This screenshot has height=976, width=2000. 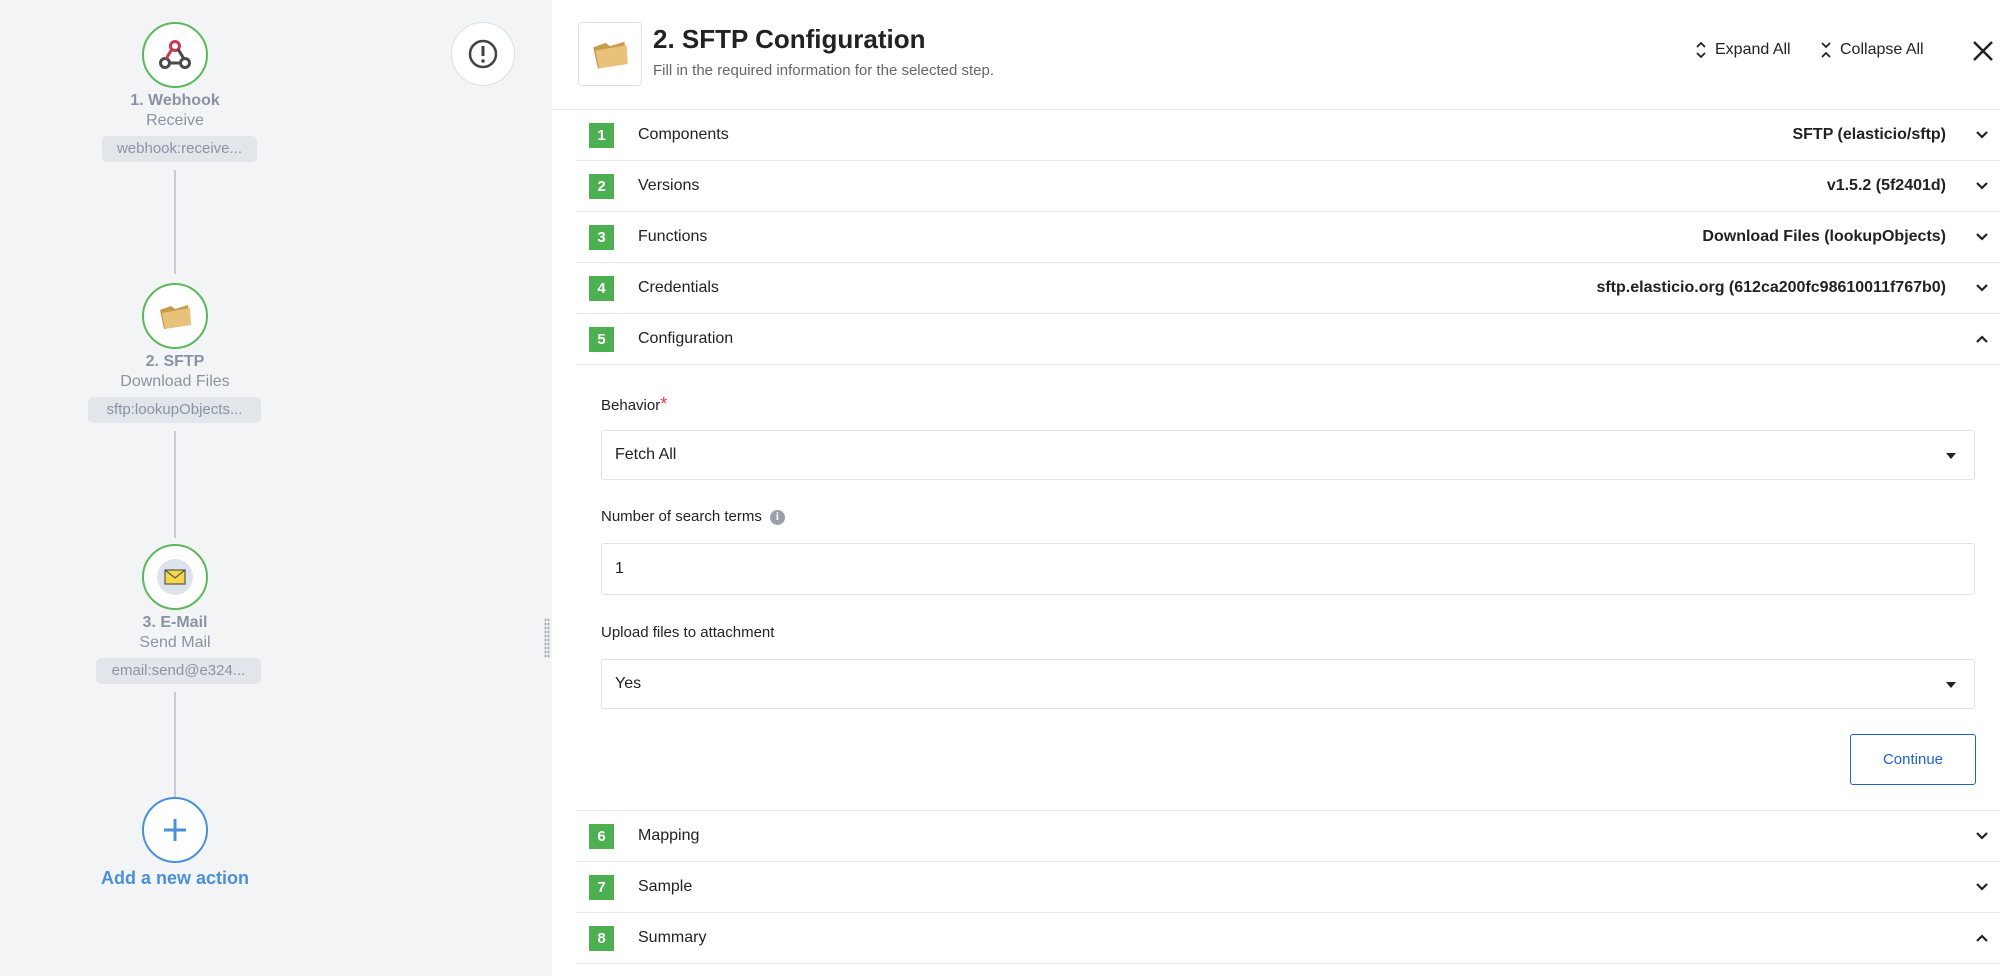 What do you see at coordinates (688, 632) in the screenshot?
I see `upload-files-label: Upload files to attachment` at bounding box center [688, 632].